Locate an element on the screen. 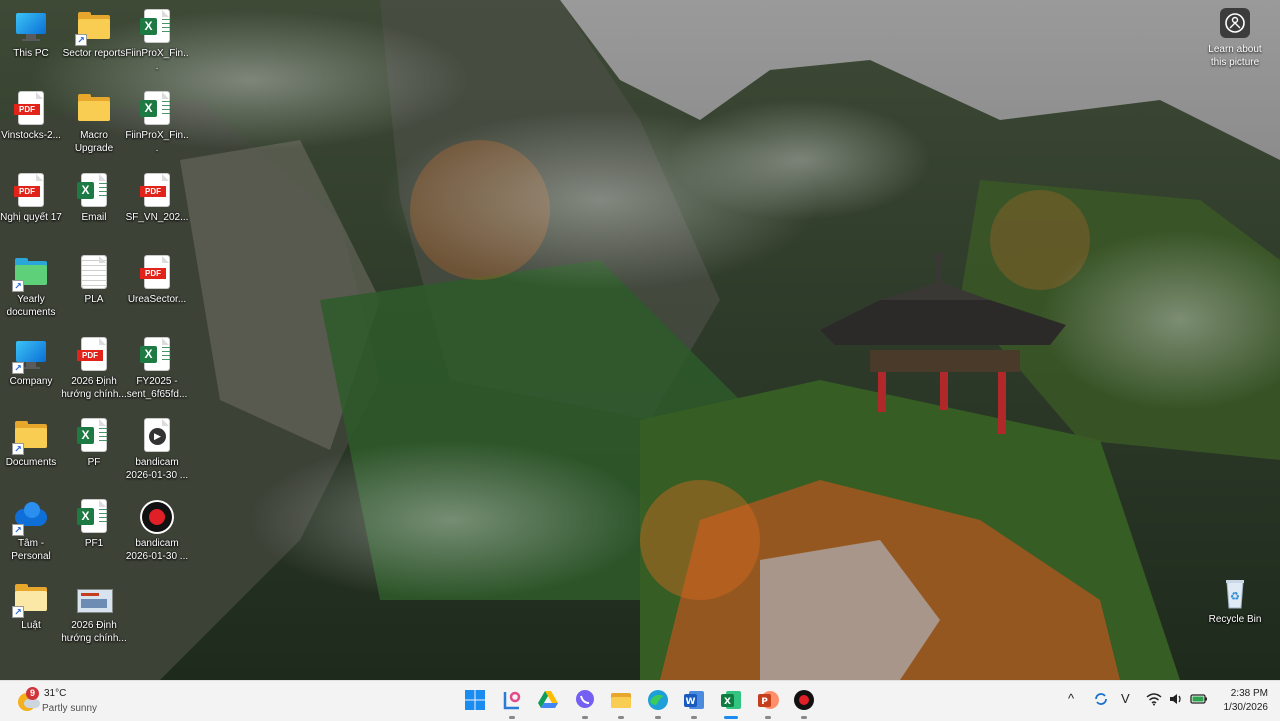  start-icon is located at coordinates (475, 700).